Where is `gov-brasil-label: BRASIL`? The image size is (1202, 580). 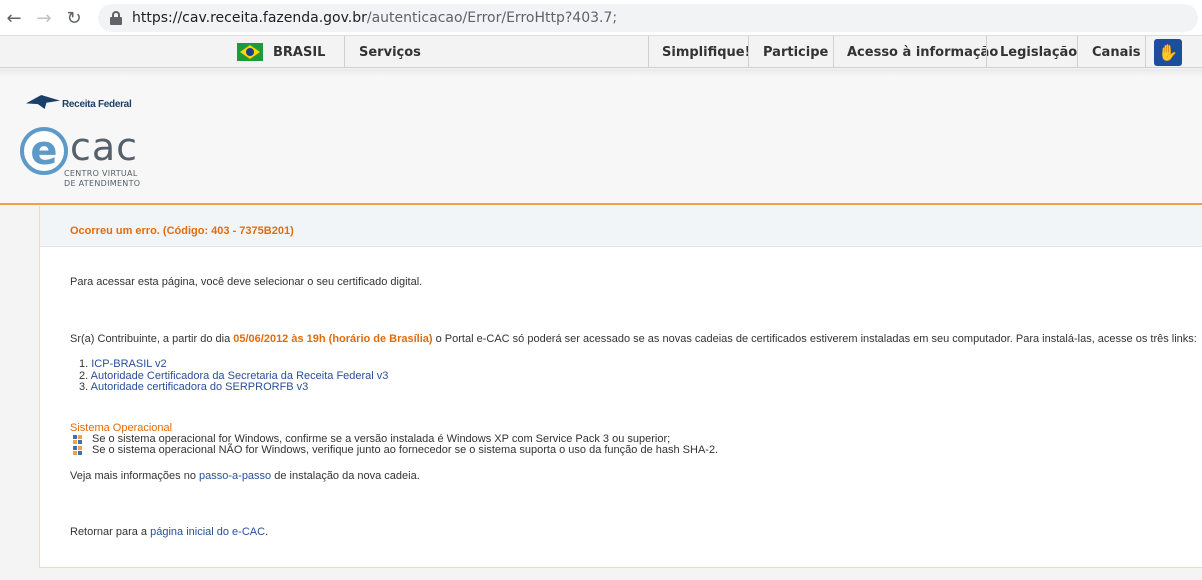
gov-brasil-label: BRASIL is located at coordinates (299, 52).